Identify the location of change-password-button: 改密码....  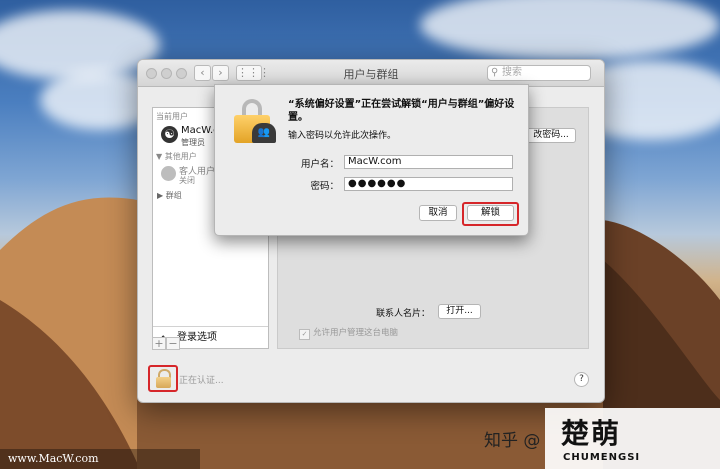
(551, 135).